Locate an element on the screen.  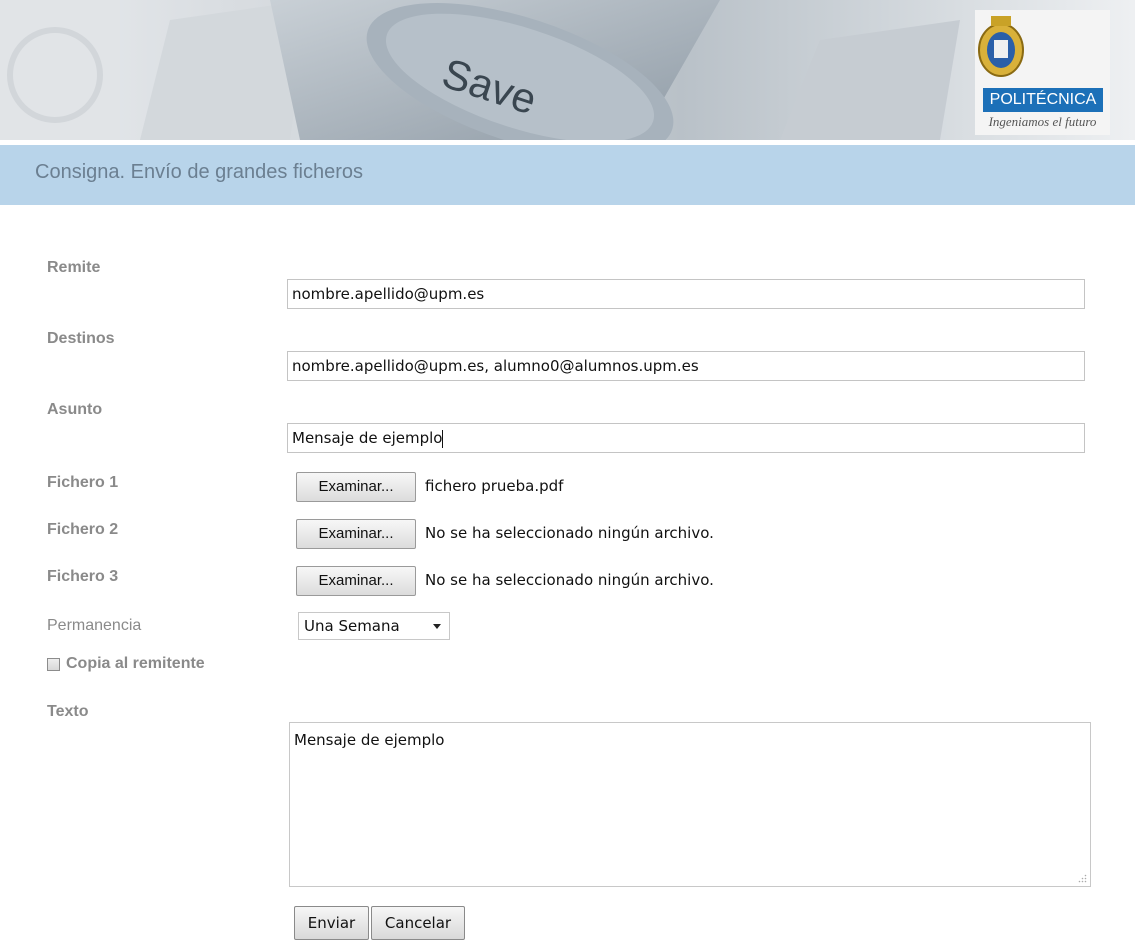
enviar-button: Enviar is located at coordinates (331, 923).